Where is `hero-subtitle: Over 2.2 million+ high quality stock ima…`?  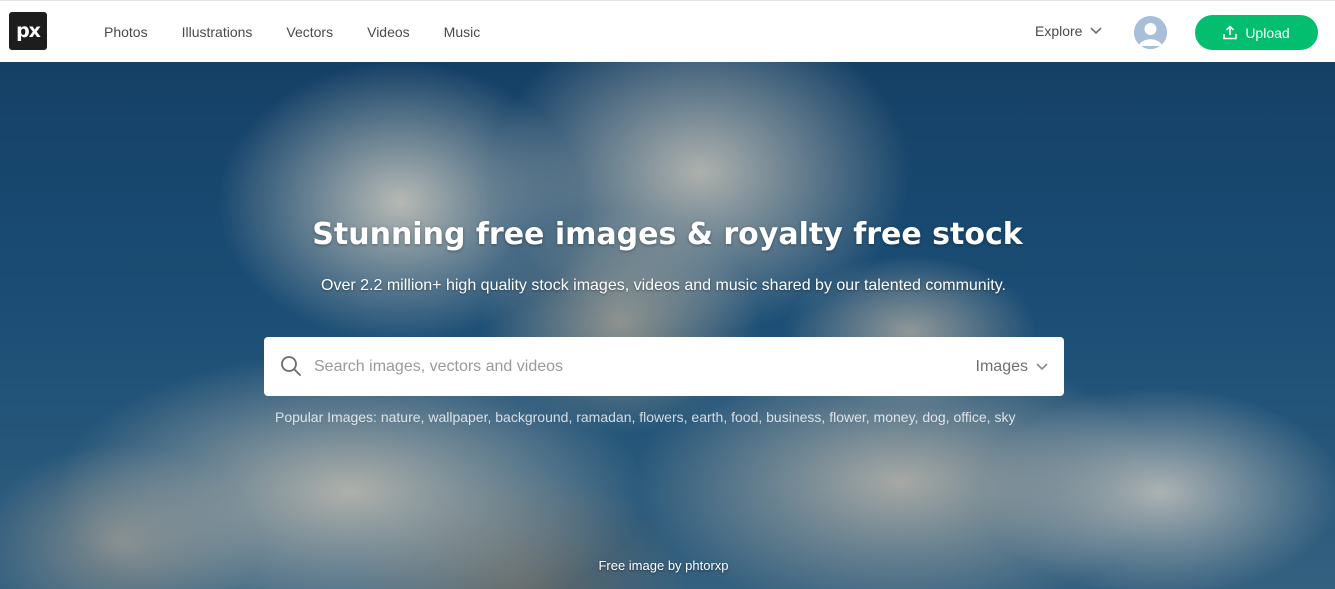
hero-subtitle: Over 2.2 million+ high quality stock ima… is located at coordinates (663, 285).